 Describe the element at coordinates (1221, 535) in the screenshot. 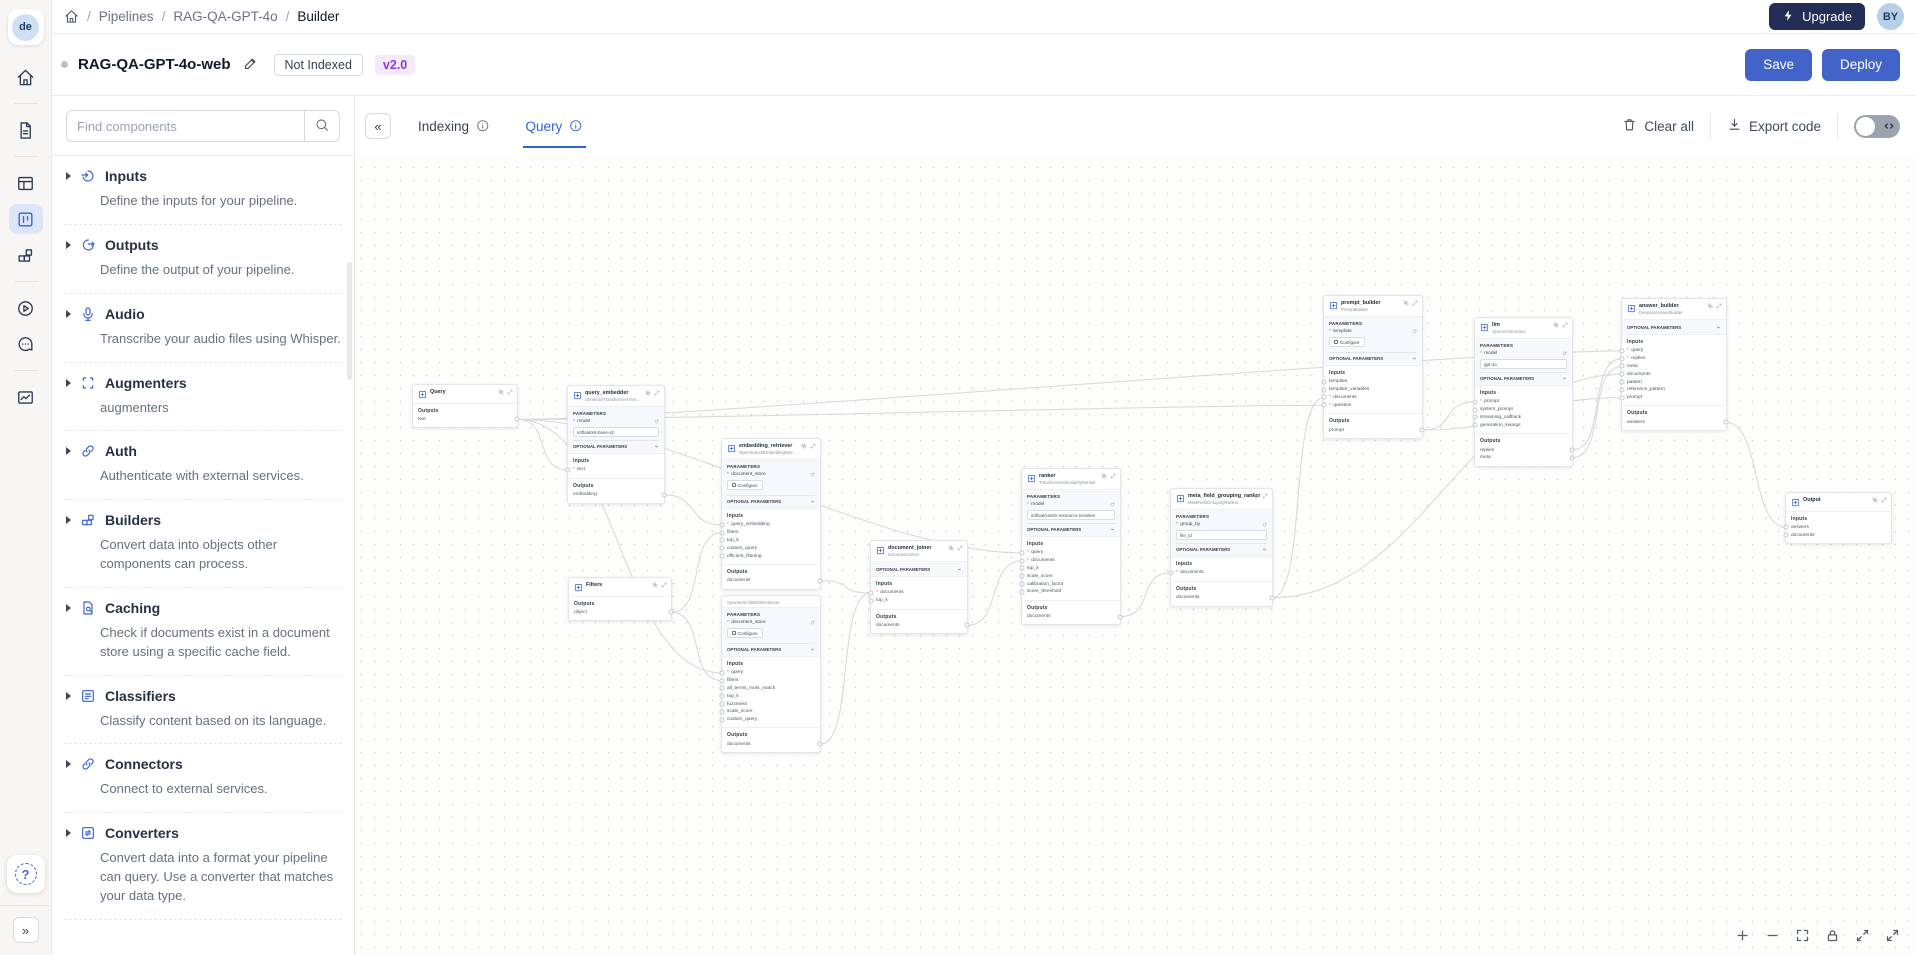

I see `param-value-input: file_id` at that location.